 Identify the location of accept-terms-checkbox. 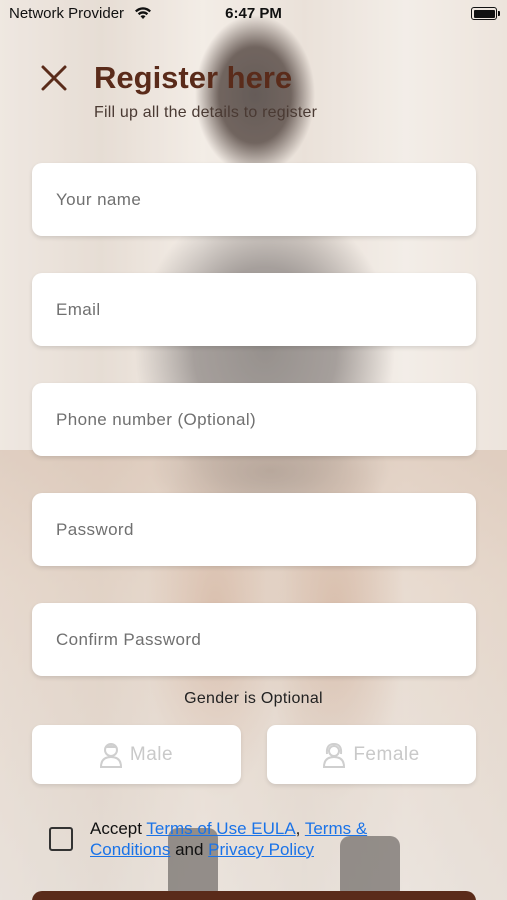
(61, 839).